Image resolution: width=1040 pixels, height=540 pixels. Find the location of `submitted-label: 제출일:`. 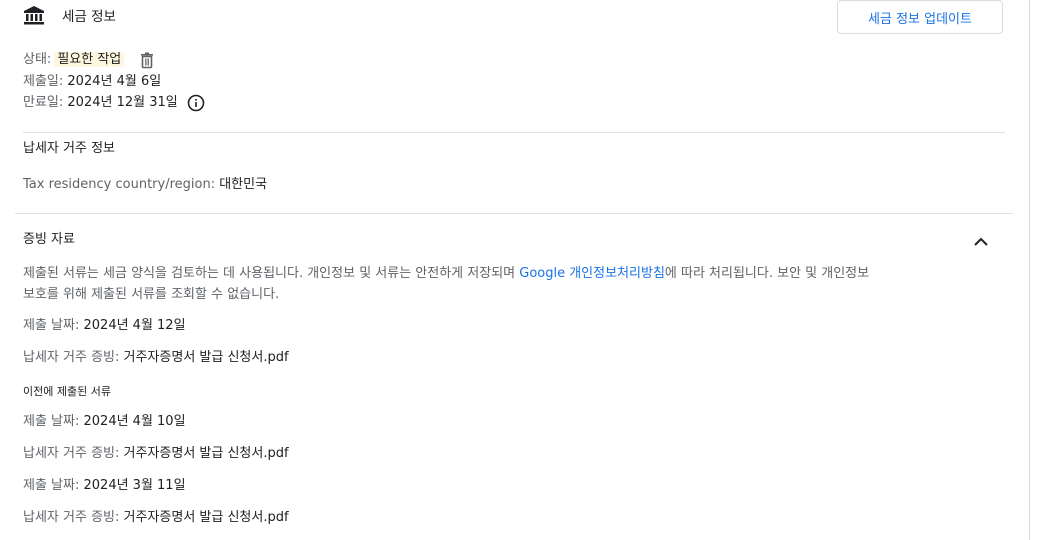

submitted-label: 제출일: is located at coordinates (43, 81).